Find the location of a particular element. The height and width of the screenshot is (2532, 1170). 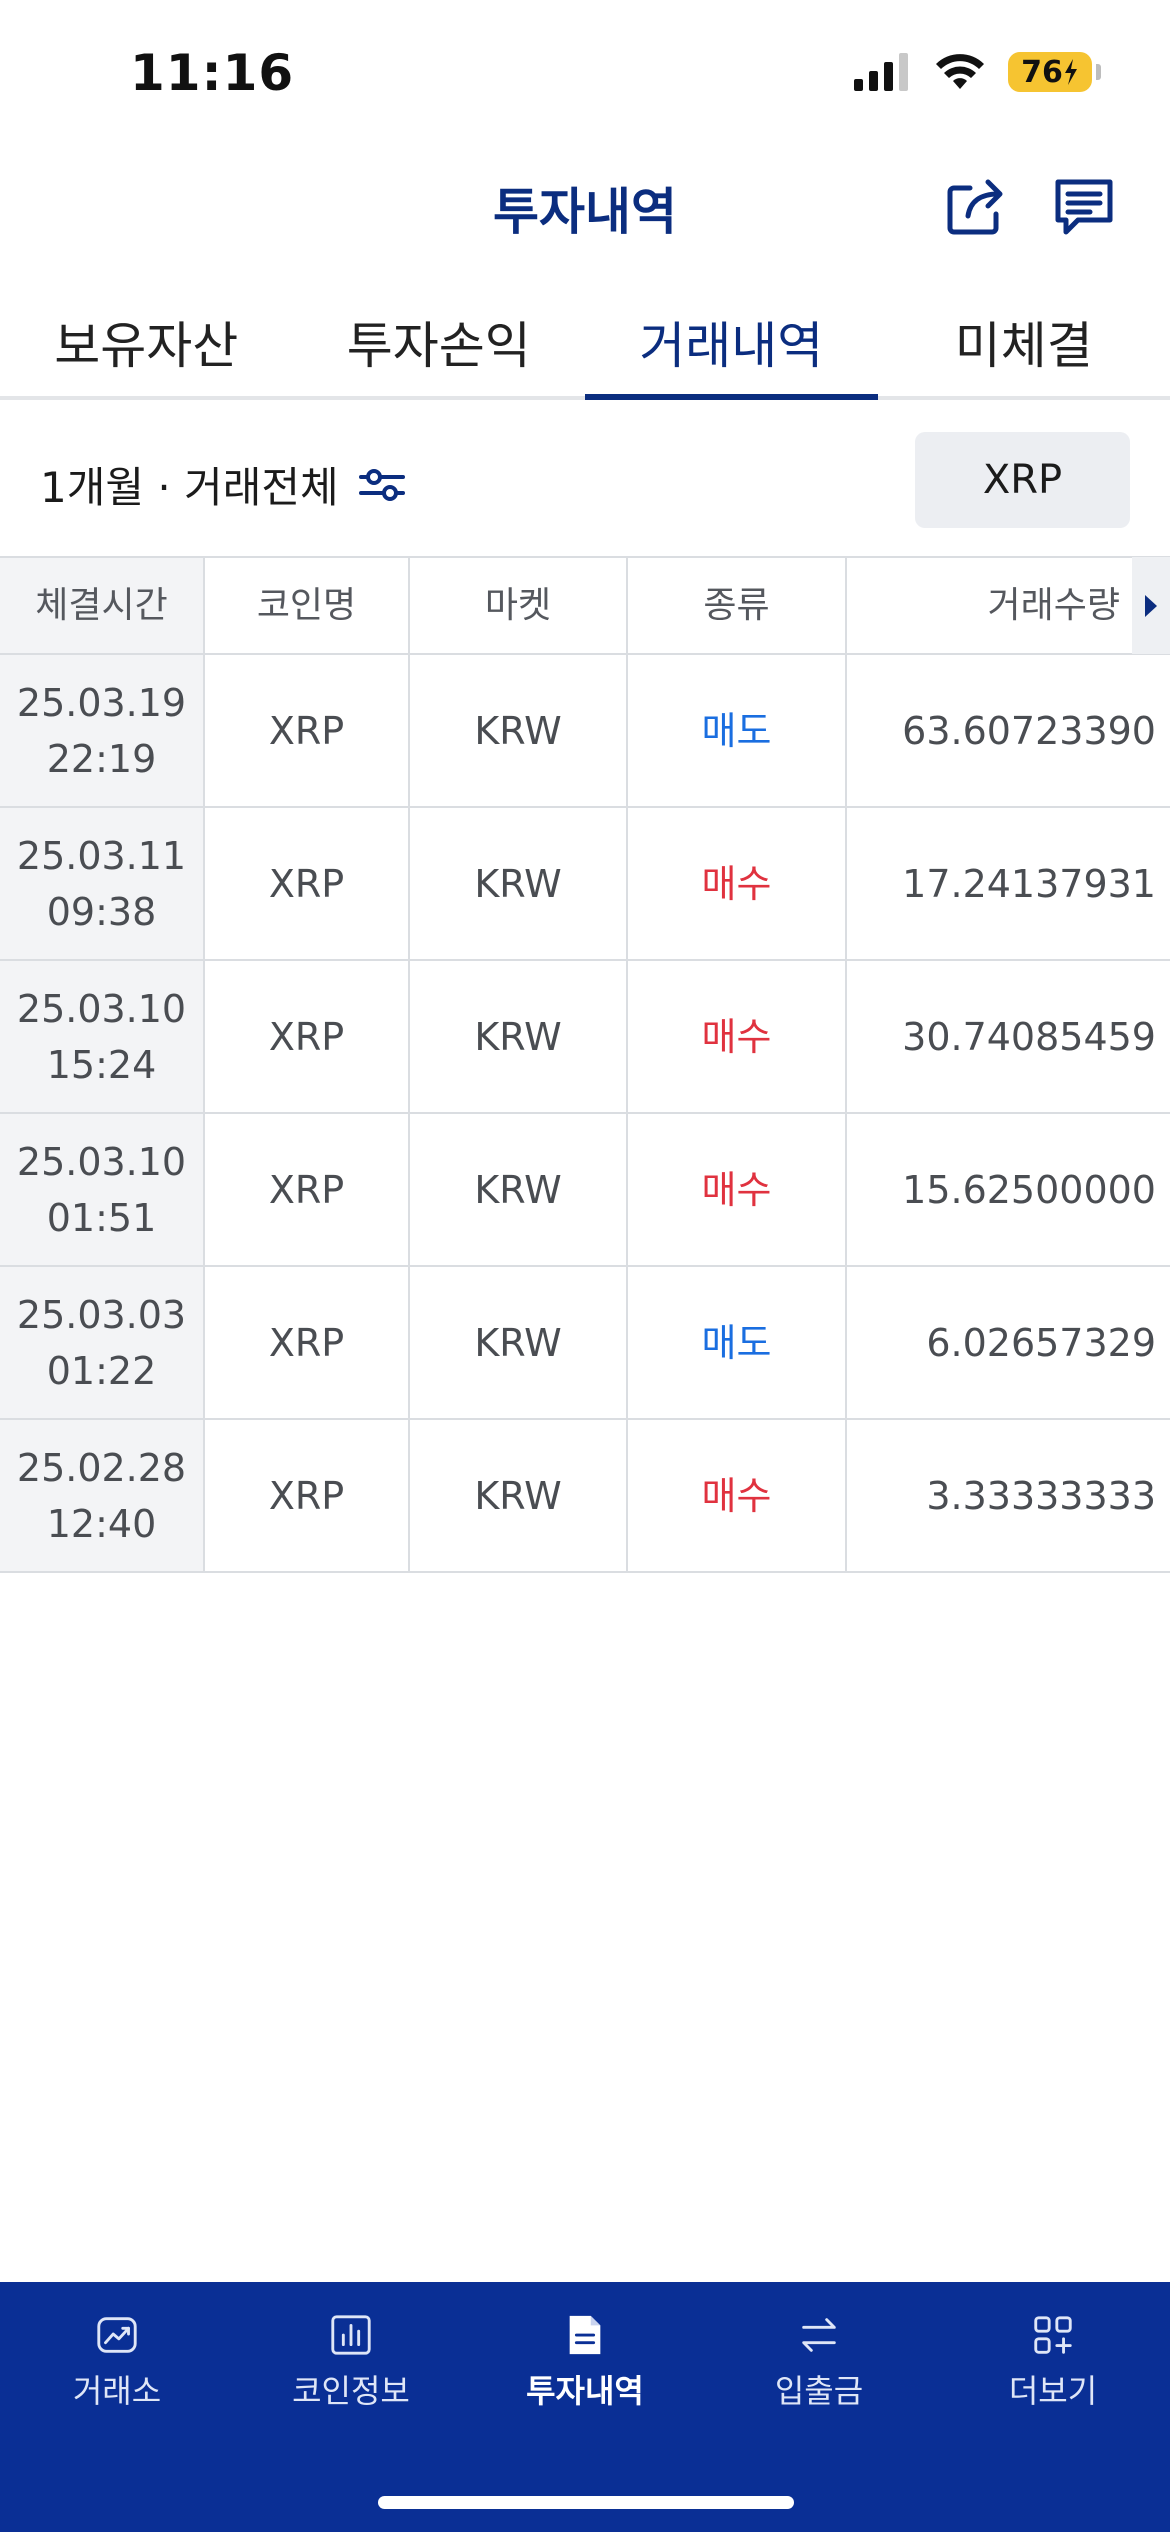

table-row: 25.03.10 01:51 XRP KRW 매수 15.62500000 is located at coordinates (585, 1190).